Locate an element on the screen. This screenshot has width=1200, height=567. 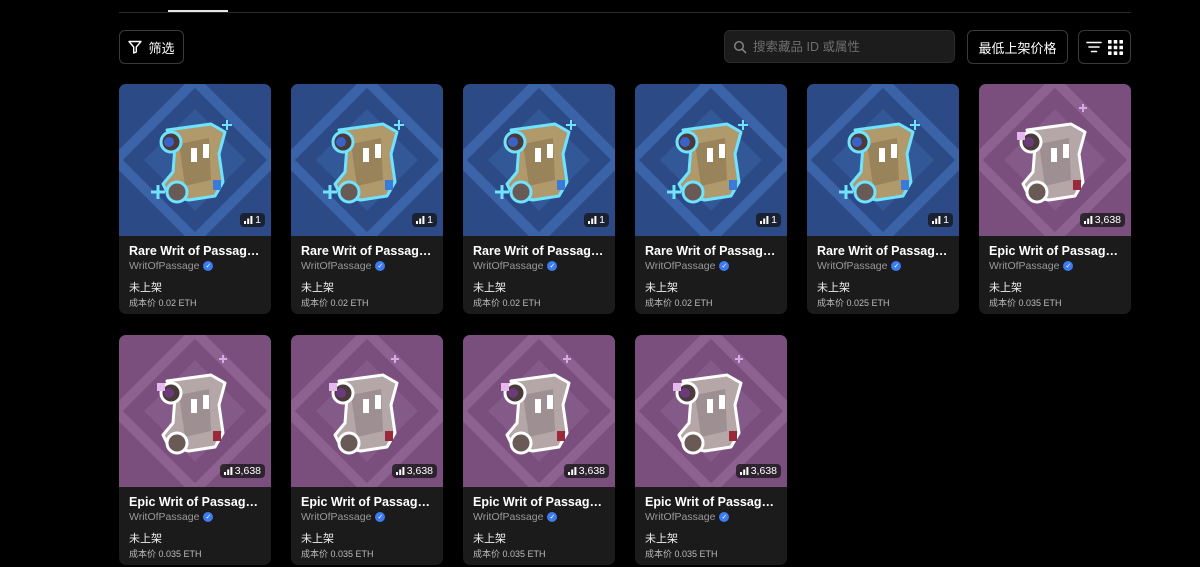
search-box is located at coordinates (839, 46).